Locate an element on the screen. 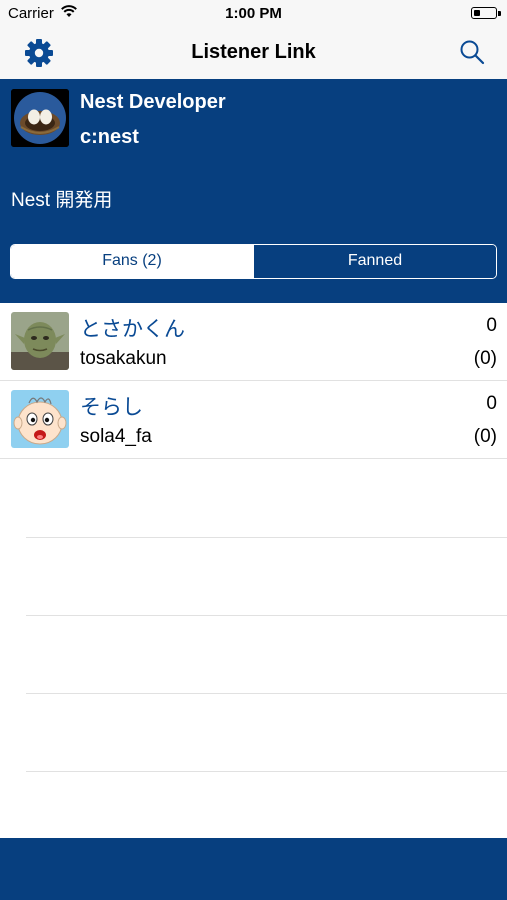 The height and width of the screenshot is (900, 507). yoda-avatar is located at coordinates (40, 341).